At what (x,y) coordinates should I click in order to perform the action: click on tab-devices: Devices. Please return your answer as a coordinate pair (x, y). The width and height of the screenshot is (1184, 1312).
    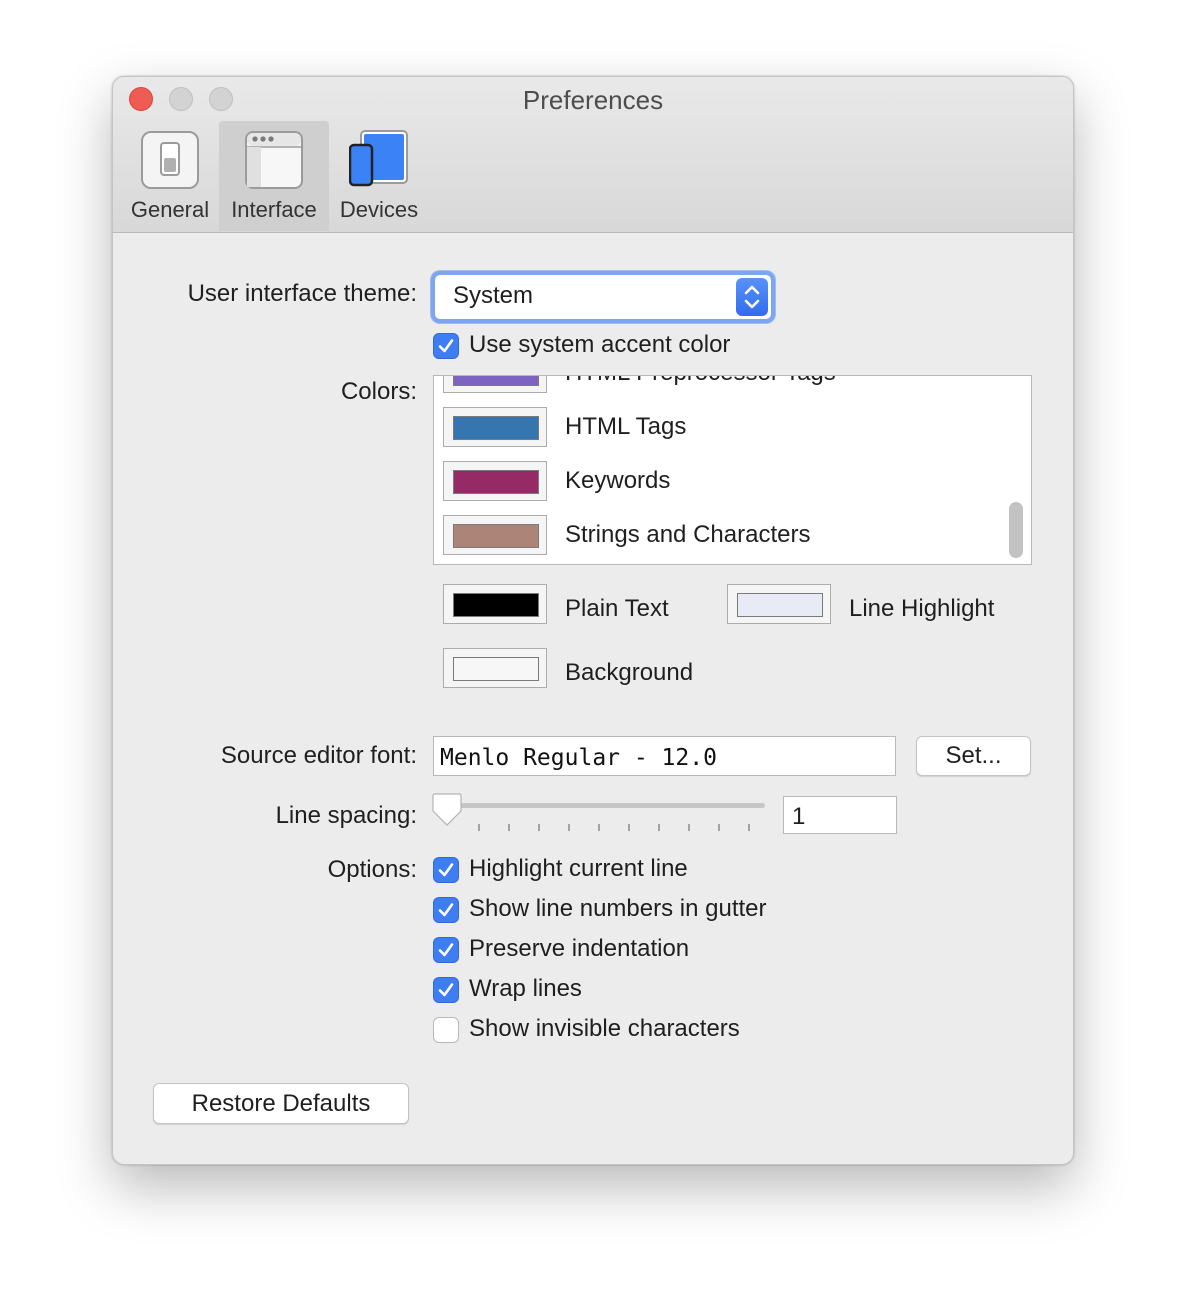
    Looking at the image, I should click on (379, 176).